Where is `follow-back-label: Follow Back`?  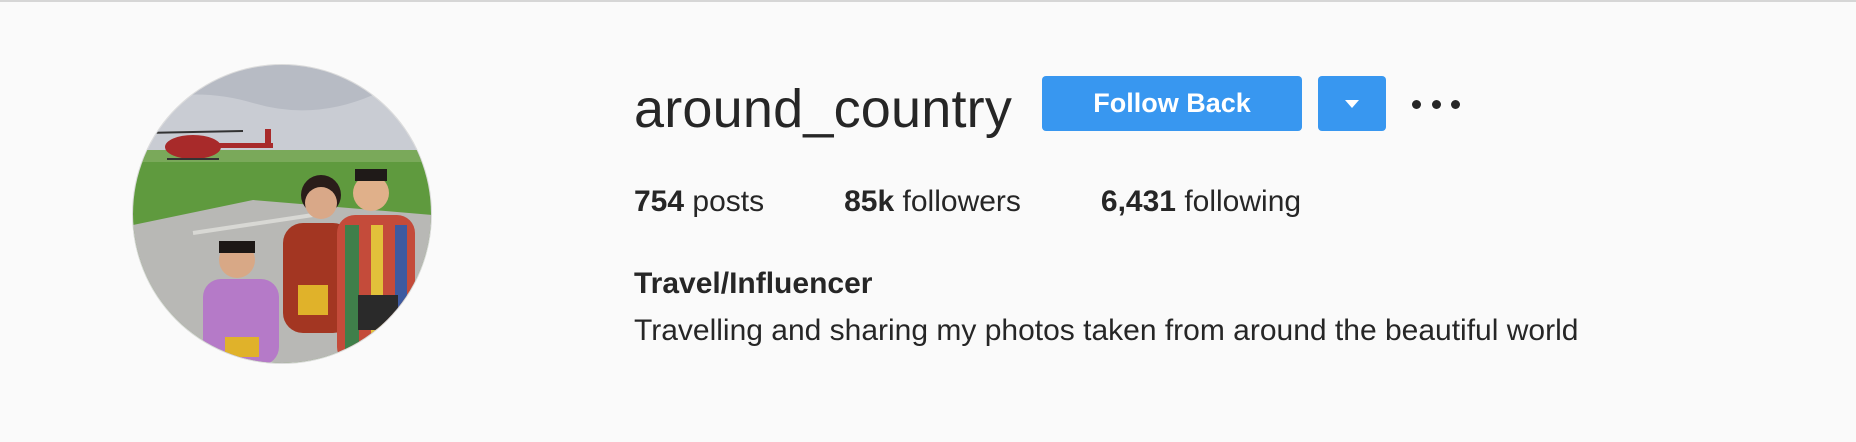 follow-back-label: Follow Back is located at coordinates (1172, 103).